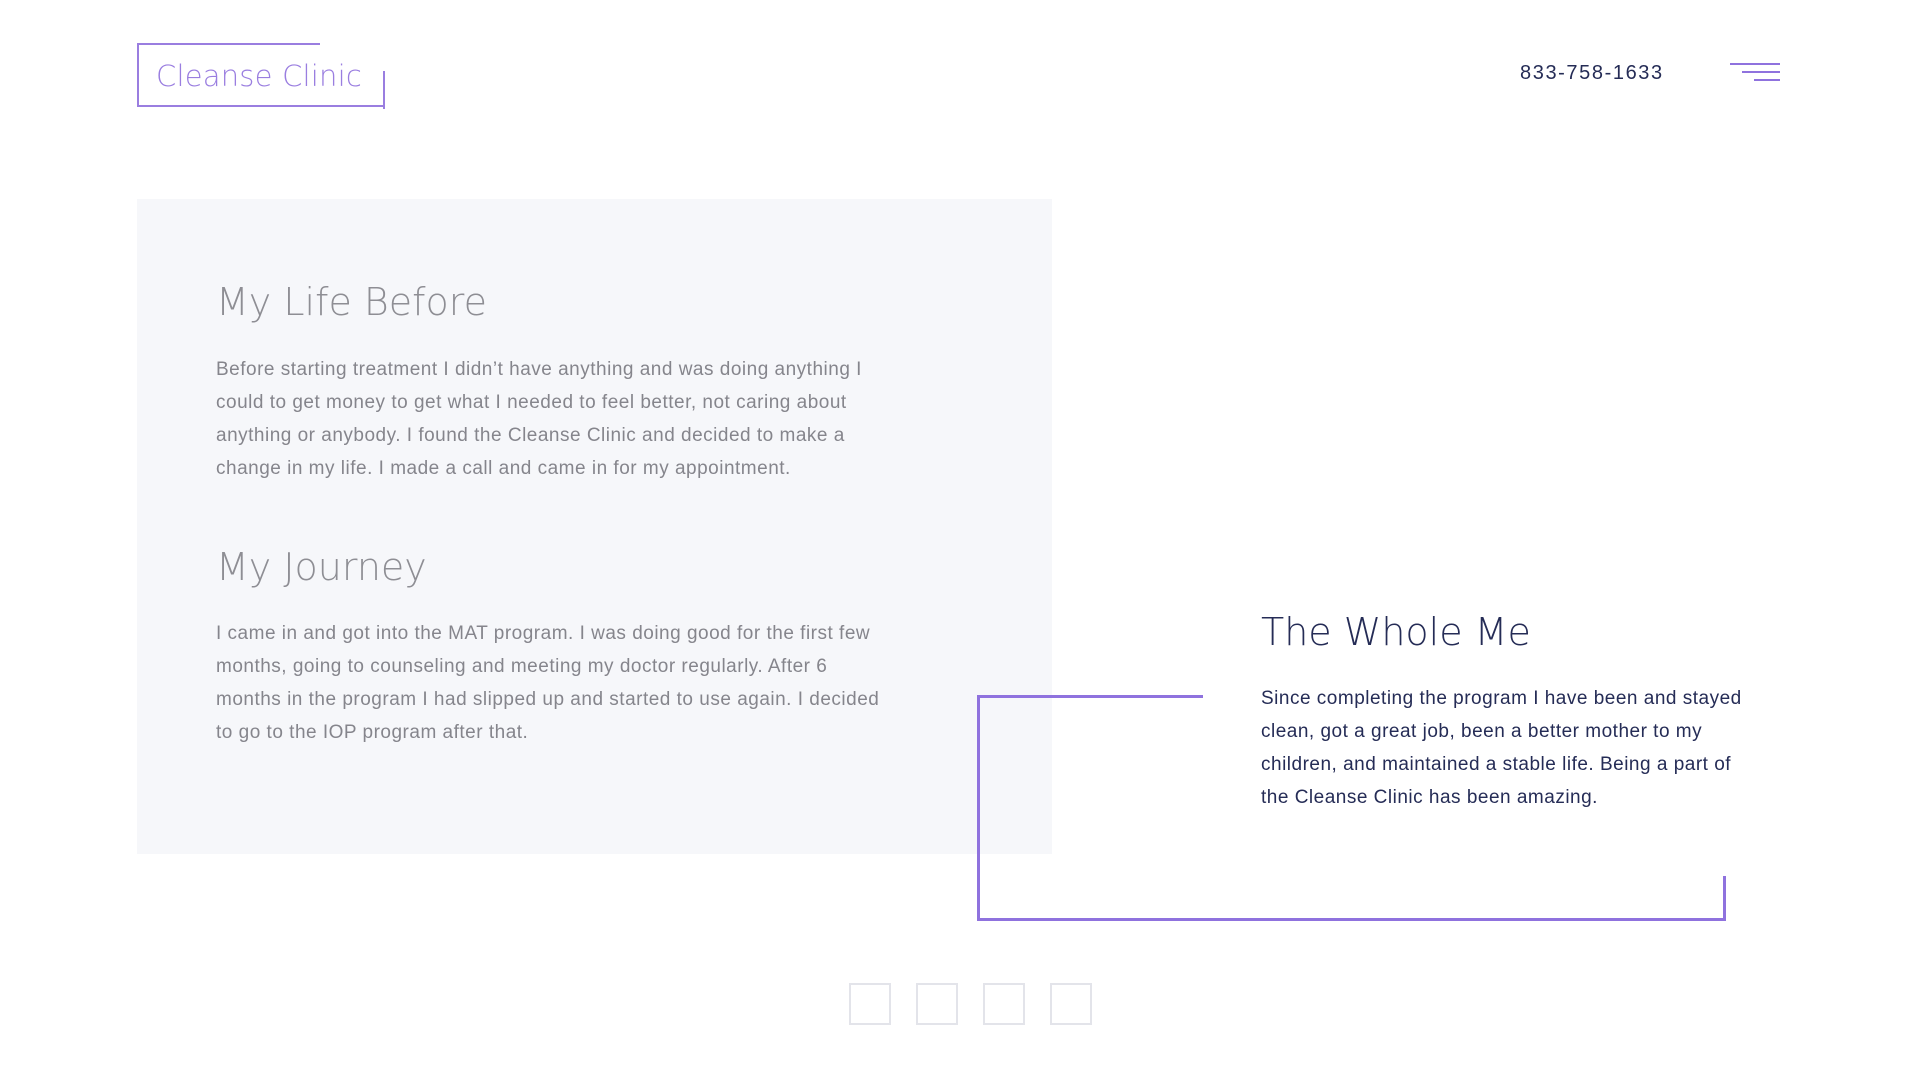 The width and height of the screenshot is (1920, 1080). I want to click on pagination, so click(970, 1004).